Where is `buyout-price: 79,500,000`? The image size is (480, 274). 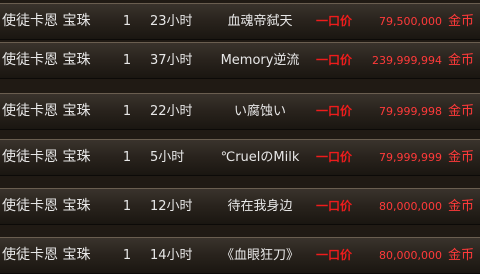
buyout-price: 79,500,000 is located at coordinates (410, 21).